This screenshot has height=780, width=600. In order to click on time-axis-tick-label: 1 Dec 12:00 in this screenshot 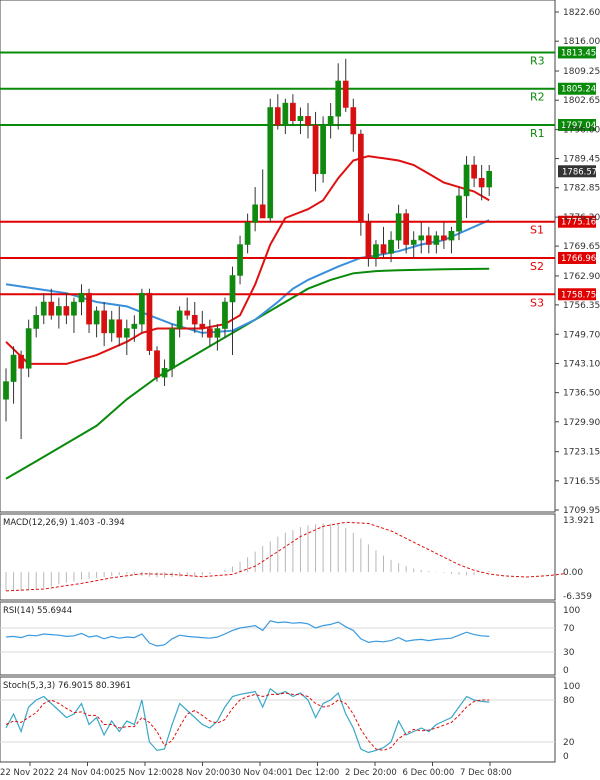, I will do `click(314, 773)`.